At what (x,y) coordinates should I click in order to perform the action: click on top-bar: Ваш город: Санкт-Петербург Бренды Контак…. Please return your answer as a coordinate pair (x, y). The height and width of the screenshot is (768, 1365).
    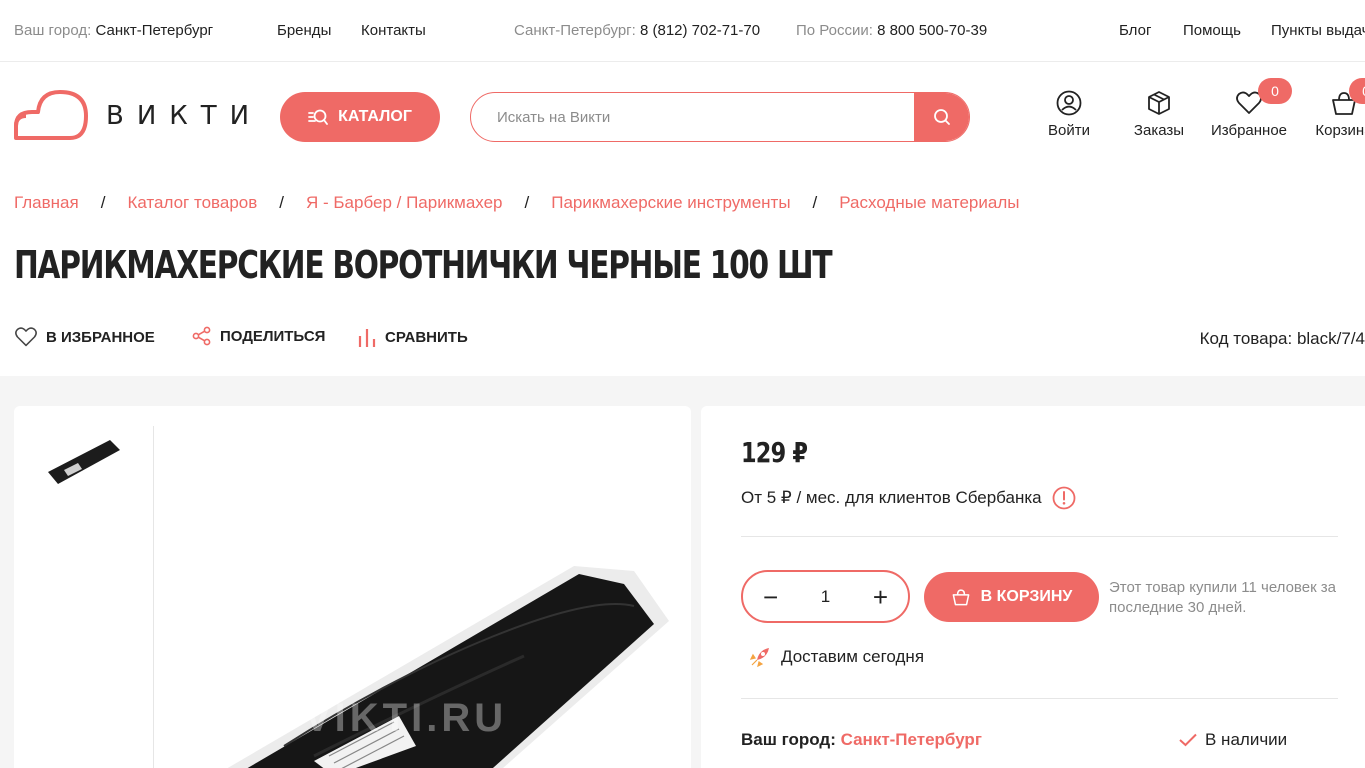
    Looking at the image, I should click on (682, 31).